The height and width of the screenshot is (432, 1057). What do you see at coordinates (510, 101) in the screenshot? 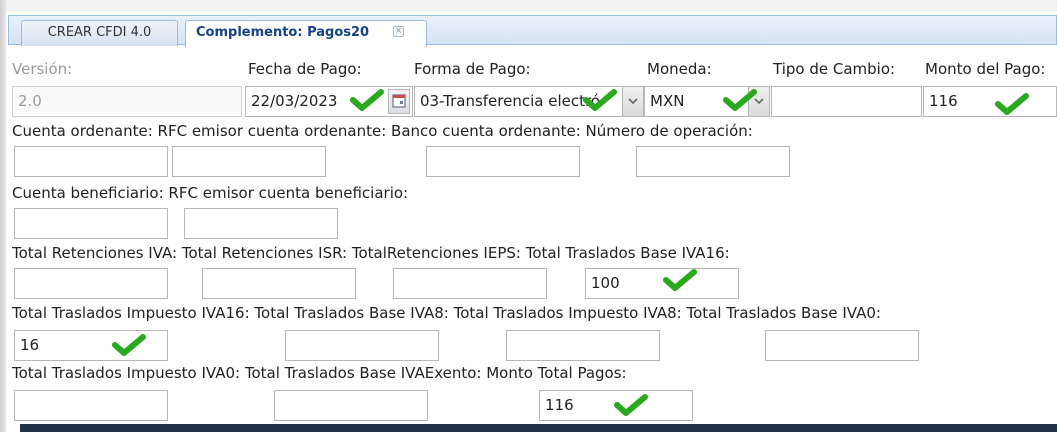
I see `forma-pago-value: 03-Transferencia electró` at bounding box center [510, 101].